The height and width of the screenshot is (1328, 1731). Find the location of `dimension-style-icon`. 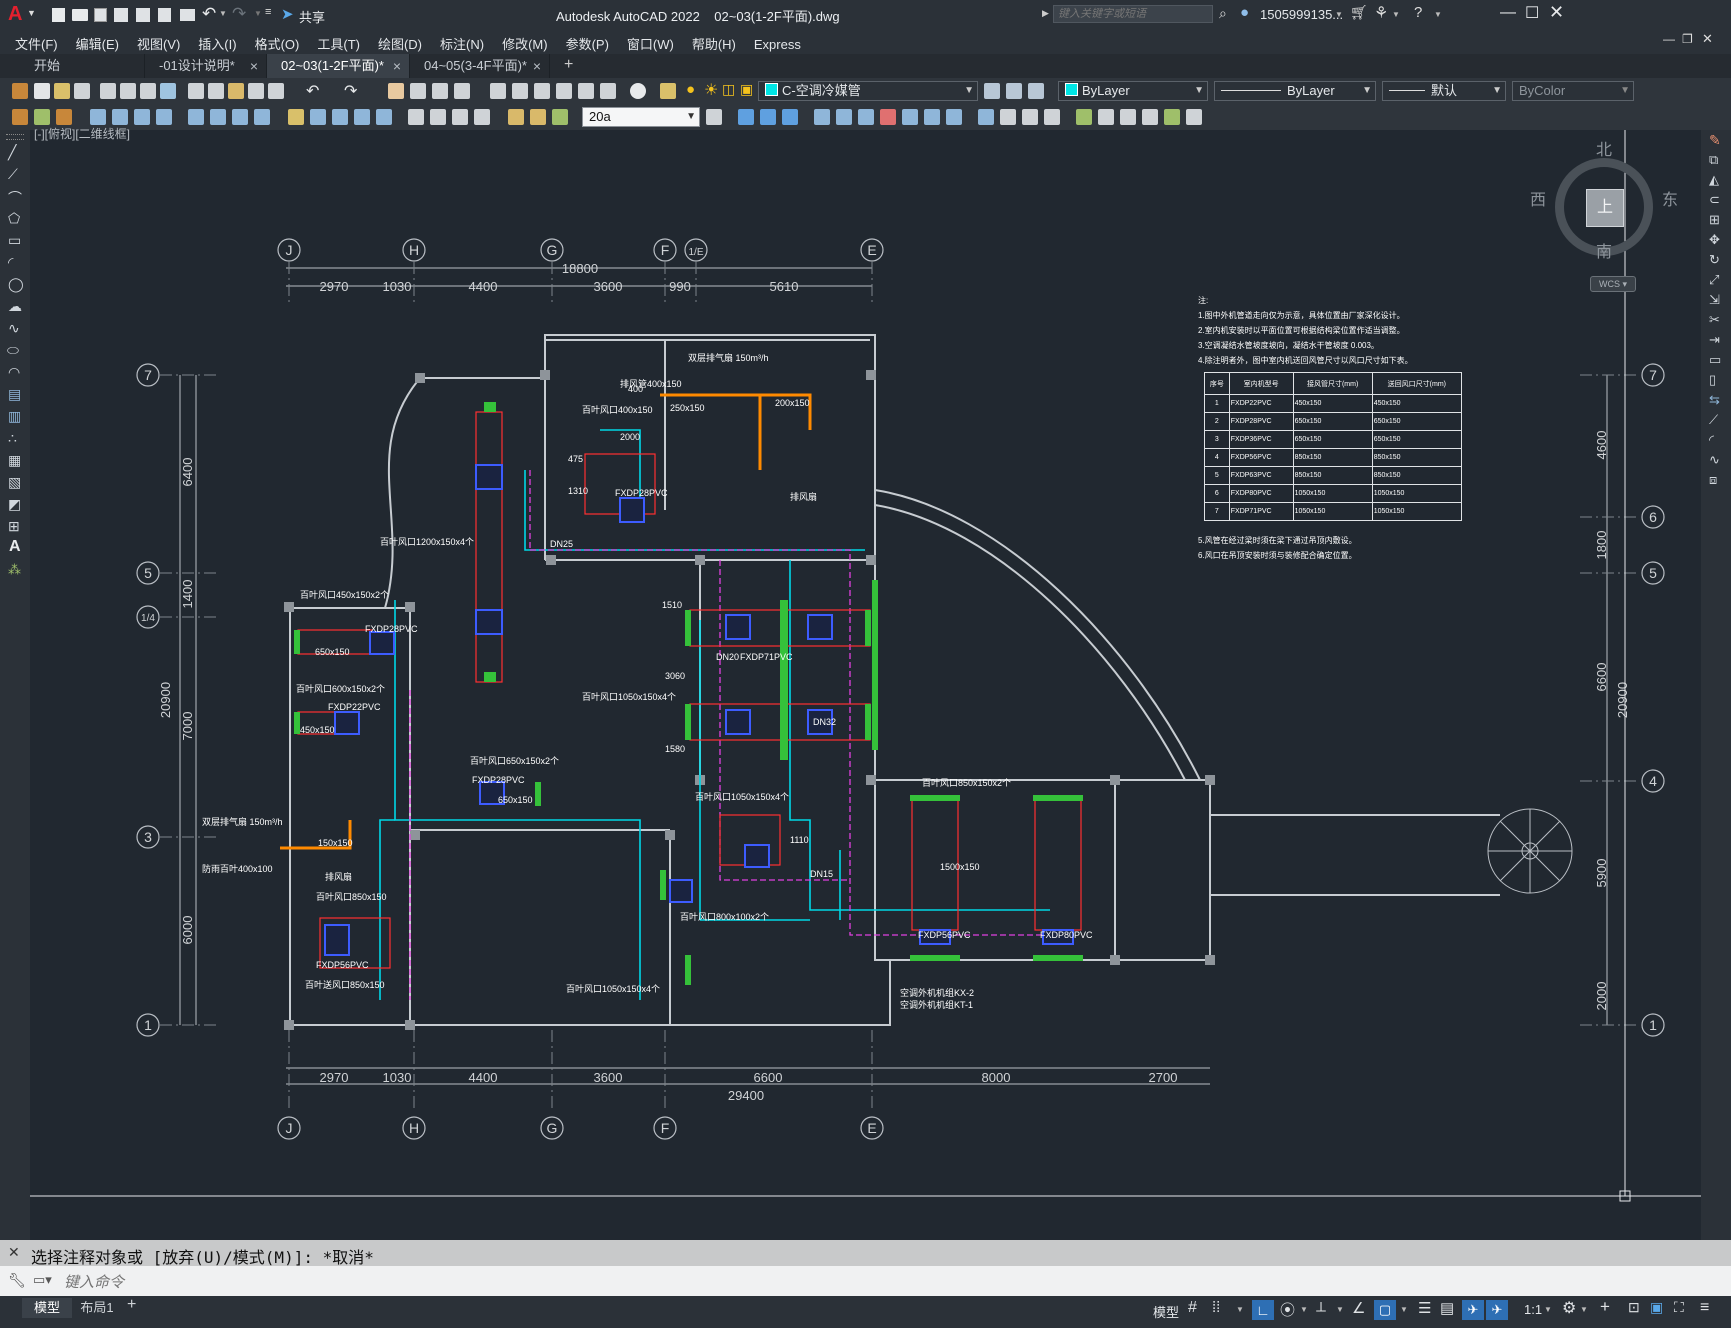

dimension-style-icon is located at coordinates (714, 117).